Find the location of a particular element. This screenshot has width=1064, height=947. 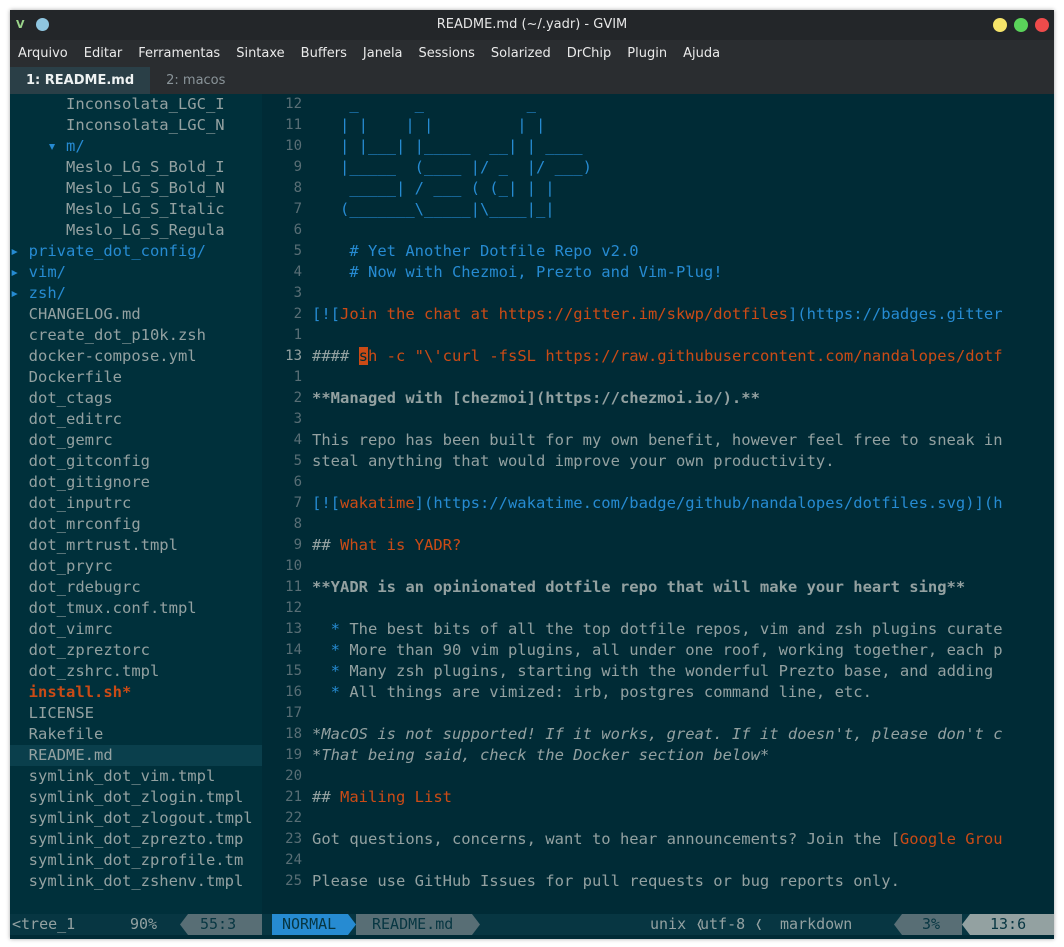

buffer-line: 8 is located at coordinates (663, 524).